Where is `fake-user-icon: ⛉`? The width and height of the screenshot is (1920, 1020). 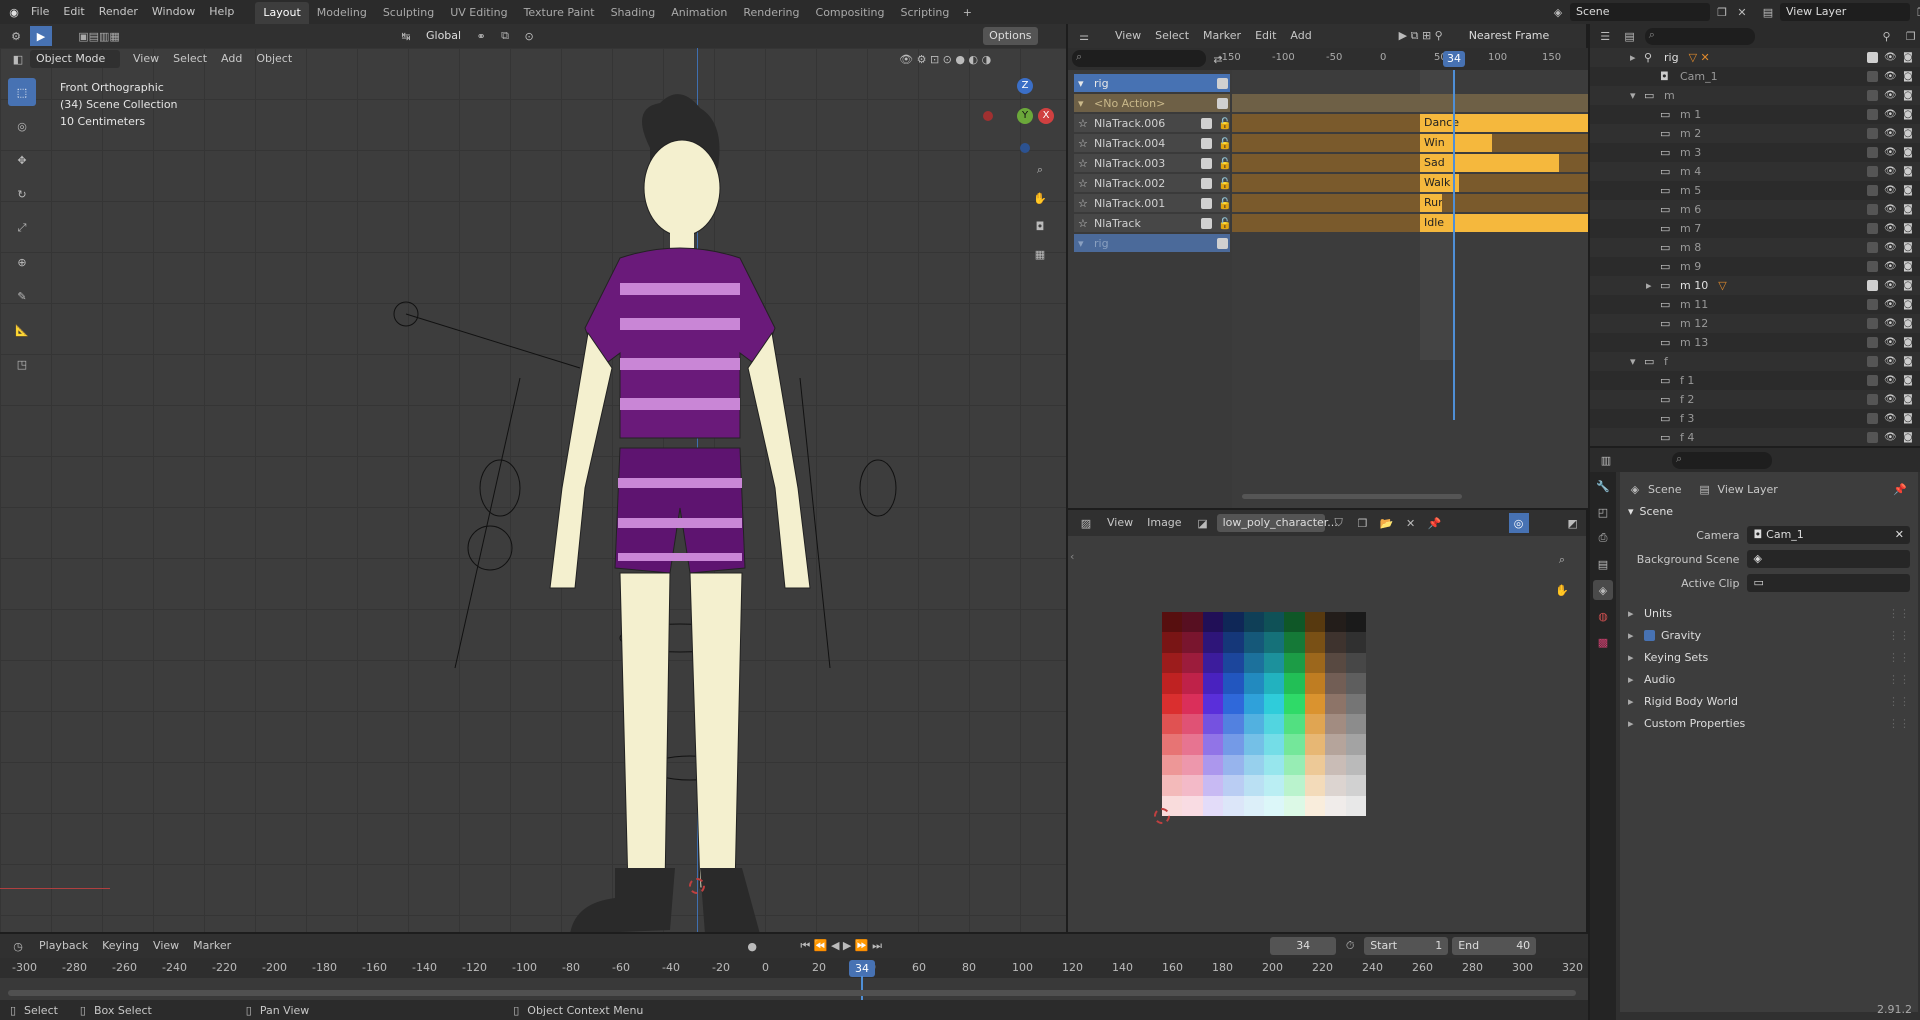 fake-user-icon: ⛉ is located at coordinates (1339, 523).